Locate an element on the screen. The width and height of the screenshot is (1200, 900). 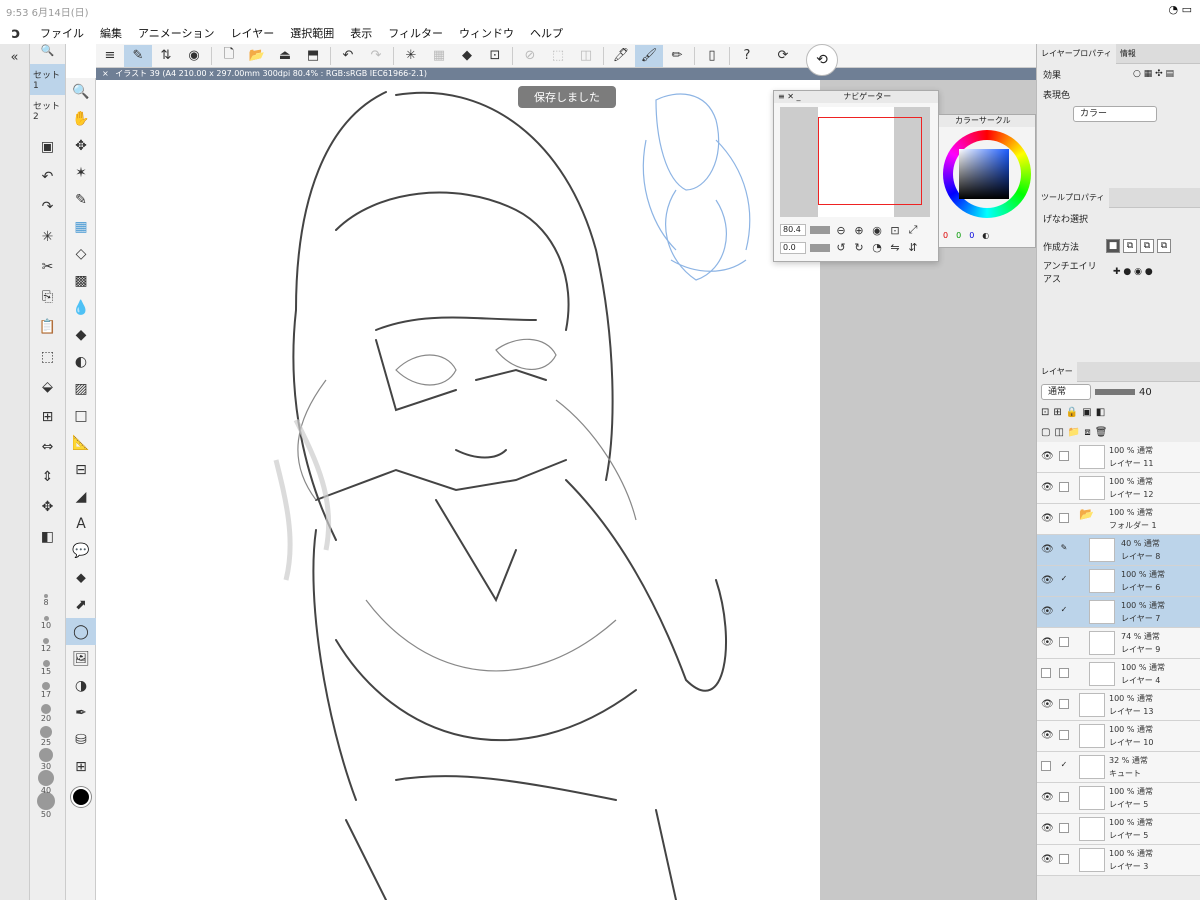
hidden-layer-checkbox is located at coordinates (1046, 673).